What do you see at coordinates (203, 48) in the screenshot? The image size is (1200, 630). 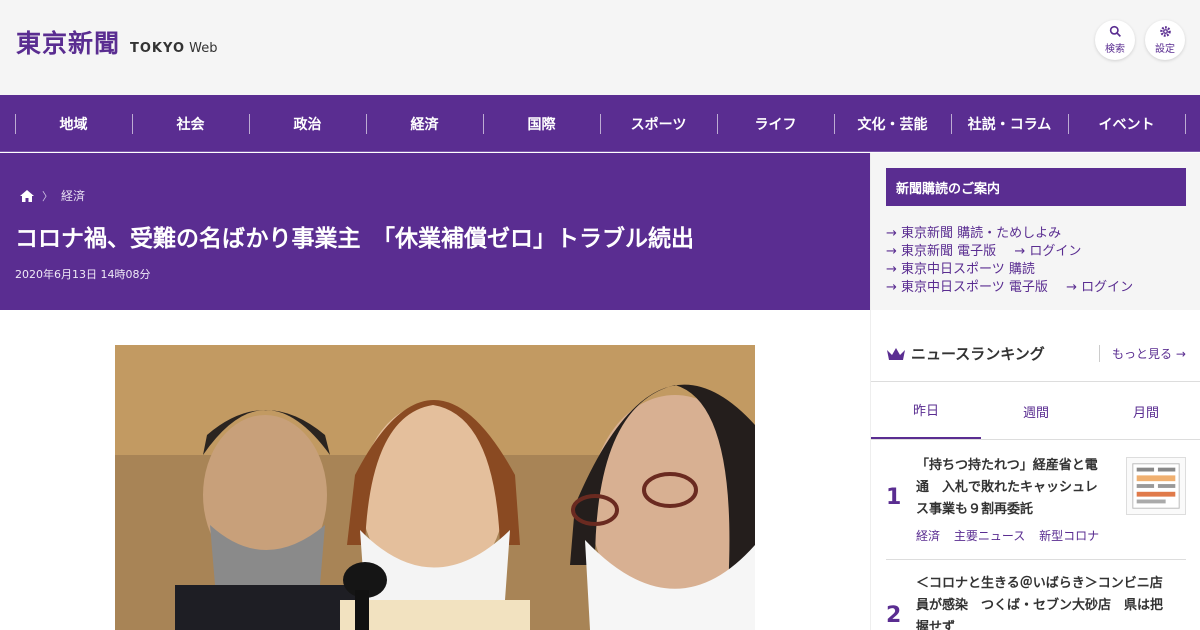 I see `logo-web: Web` at bounding box center [203, 48].